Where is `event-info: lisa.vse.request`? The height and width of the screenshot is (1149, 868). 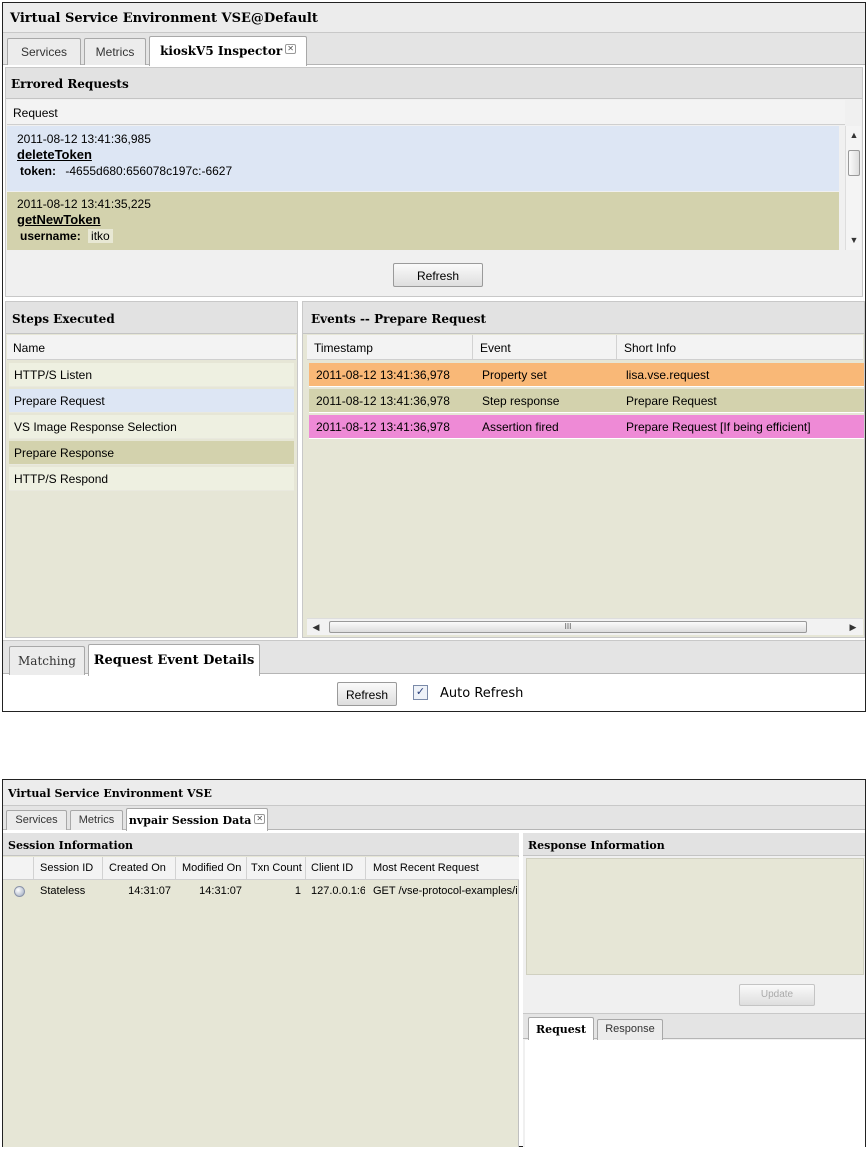
event-info: lisa.vse.request is located at coordinates (668, 375).